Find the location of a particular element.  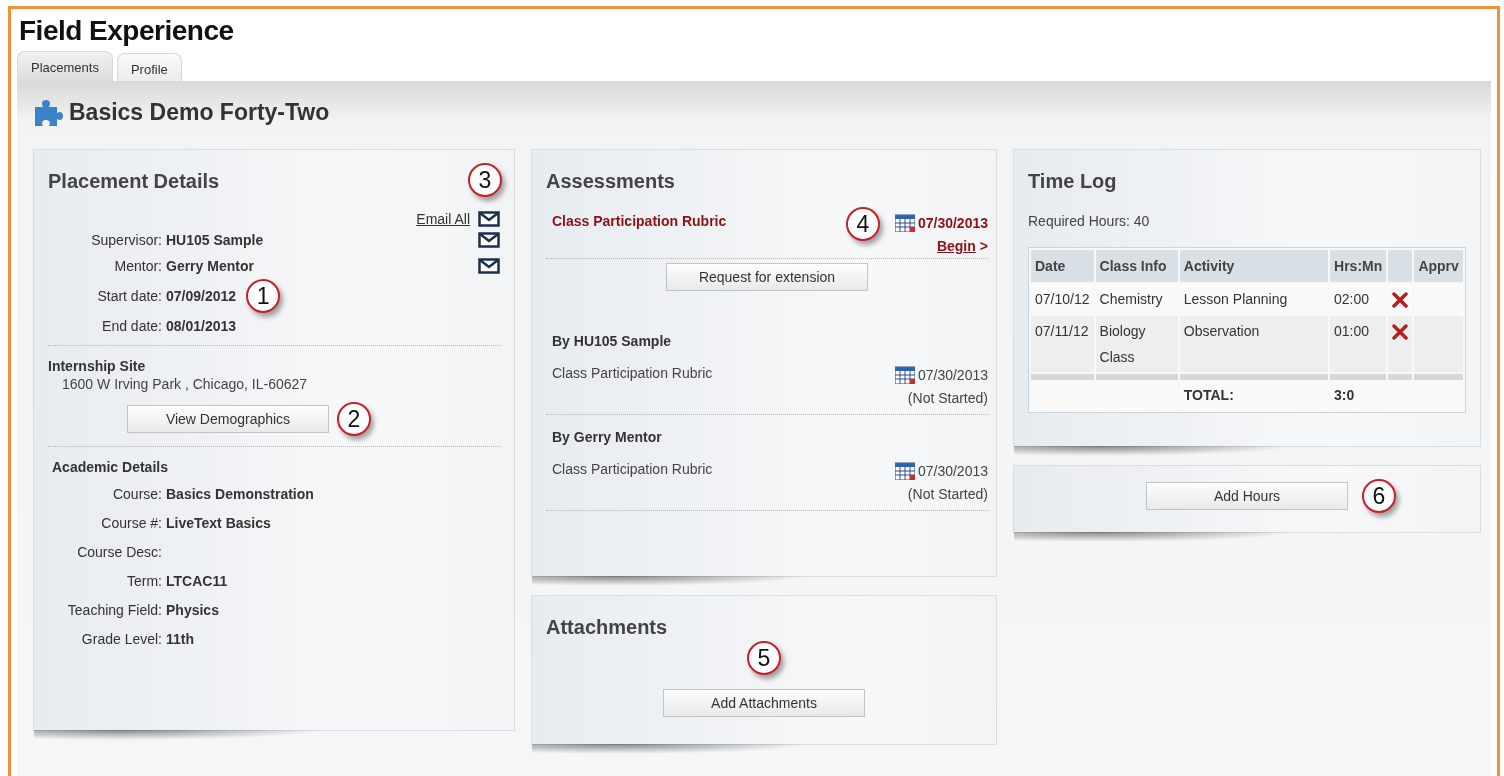

field-label: Teaching Field: is located at coordinates (114, 609).